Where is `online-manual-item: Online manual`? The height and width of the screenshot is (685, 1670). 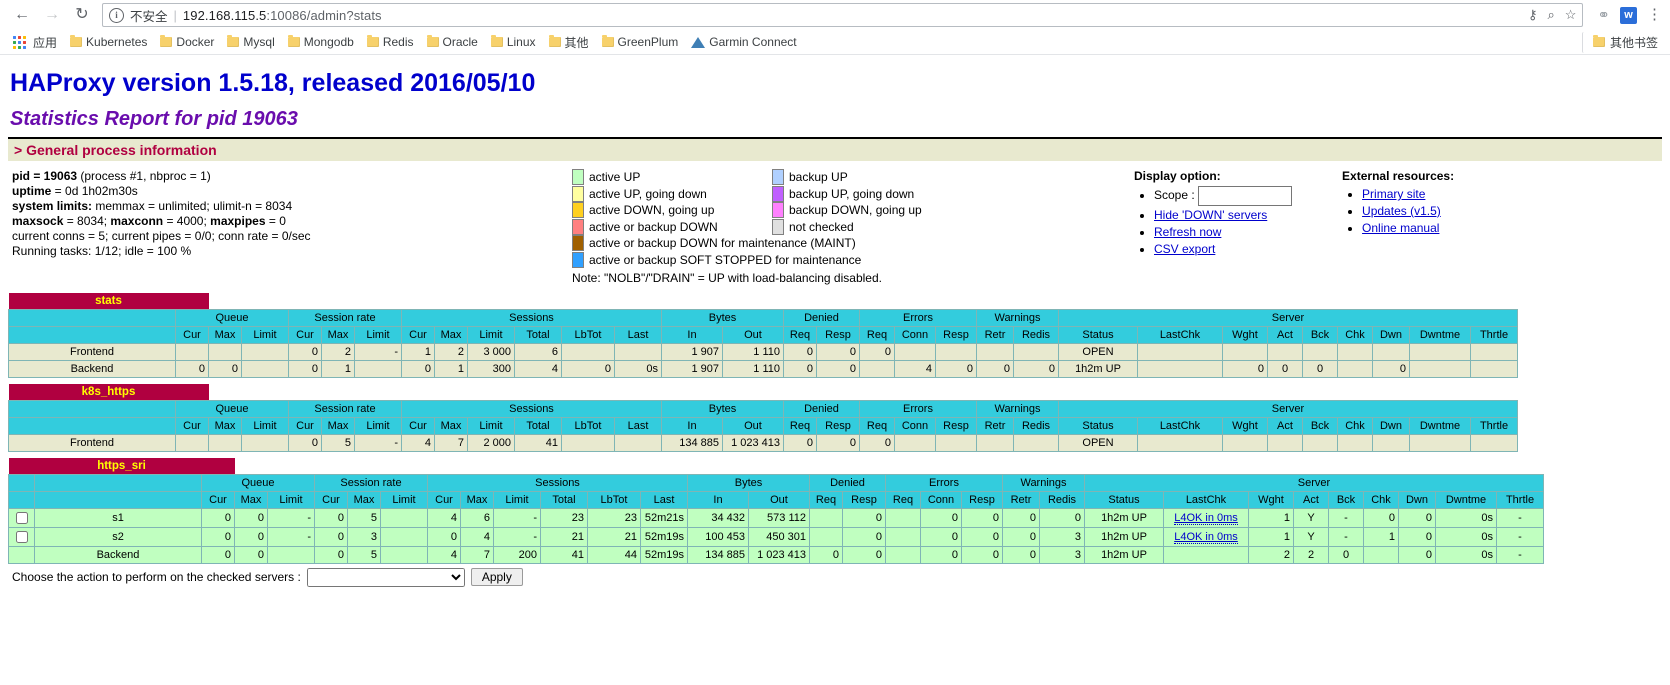 online-manual-item: Online manual is located at coordinates (1408, 228).